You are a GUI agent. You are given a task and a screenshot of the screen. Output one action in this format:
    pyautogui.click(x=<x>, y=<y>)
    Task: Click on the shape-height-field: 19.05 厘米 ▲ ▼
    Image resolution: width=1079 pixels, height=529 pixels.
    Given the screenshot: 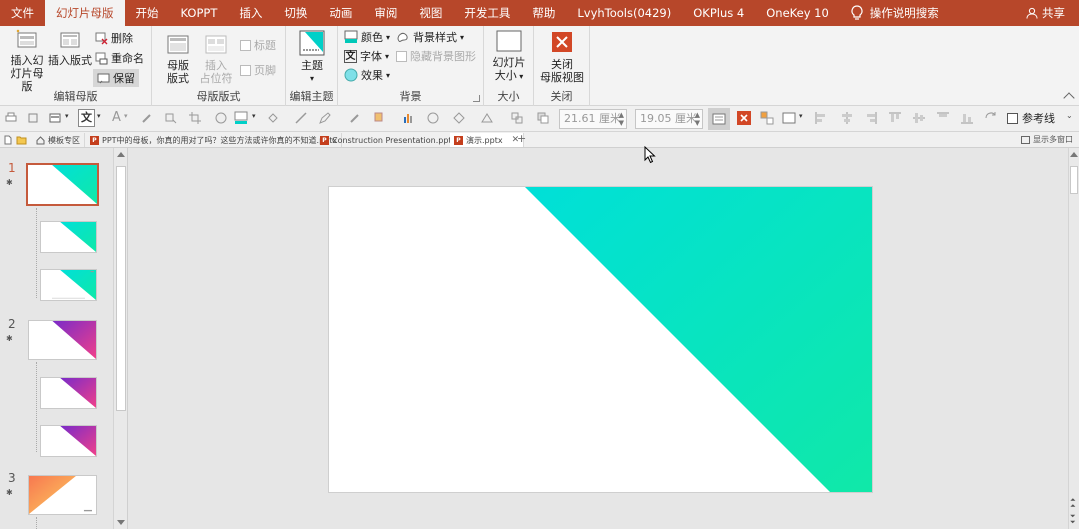 What is the action you would take?
    pyautogui.click(x=669, y=119)
    